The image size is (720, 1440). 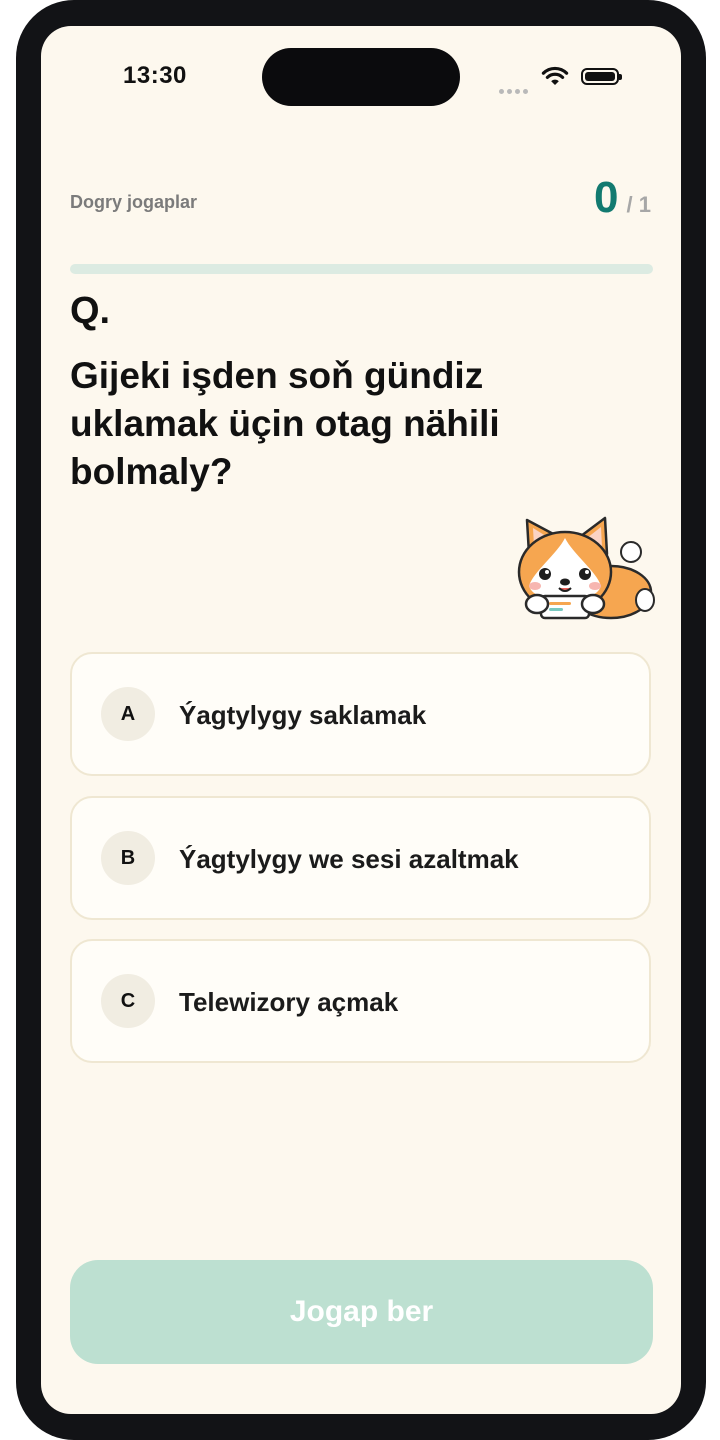 What do you see at coordinates (349, 859) in the screenshot?
I see `option-label: Ýagtylygy we sesi azaltmak` at bounding box center [349, 859].